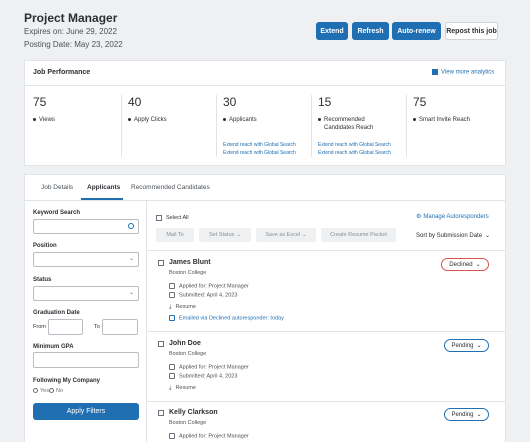 Image resolution: width=530 pixels, height=442 pixels. What do you see at coordinates (435, 72) in the screenshot?
I see `chart-icon` at bounding box center [435, 72].